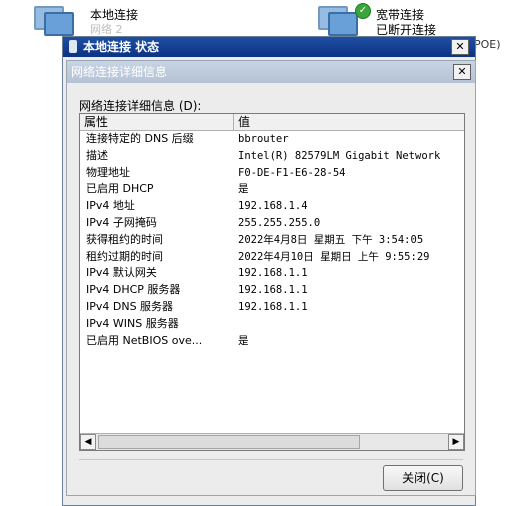 The height and width of the screenshot is (506, 508). Describe the element at coordinates (110, 206) in the screenshot. I see `row-property: IPv4 地址` at that location.